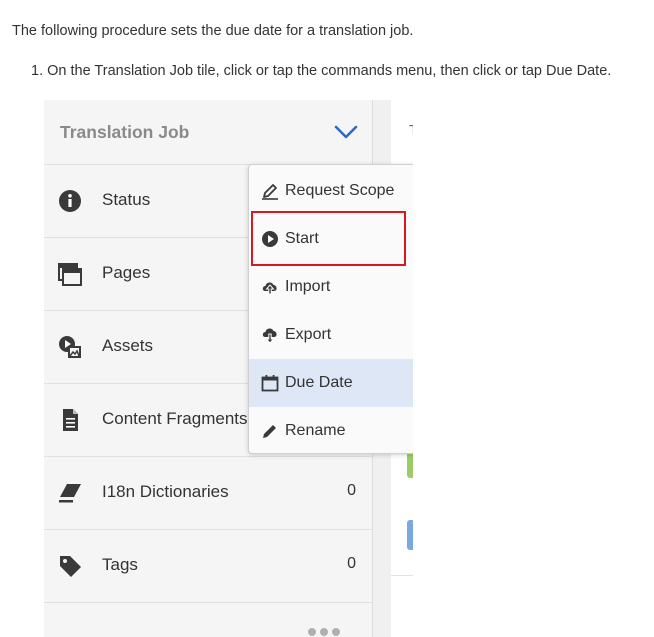  I want to click on row-label: Tags, so click(120, 564).